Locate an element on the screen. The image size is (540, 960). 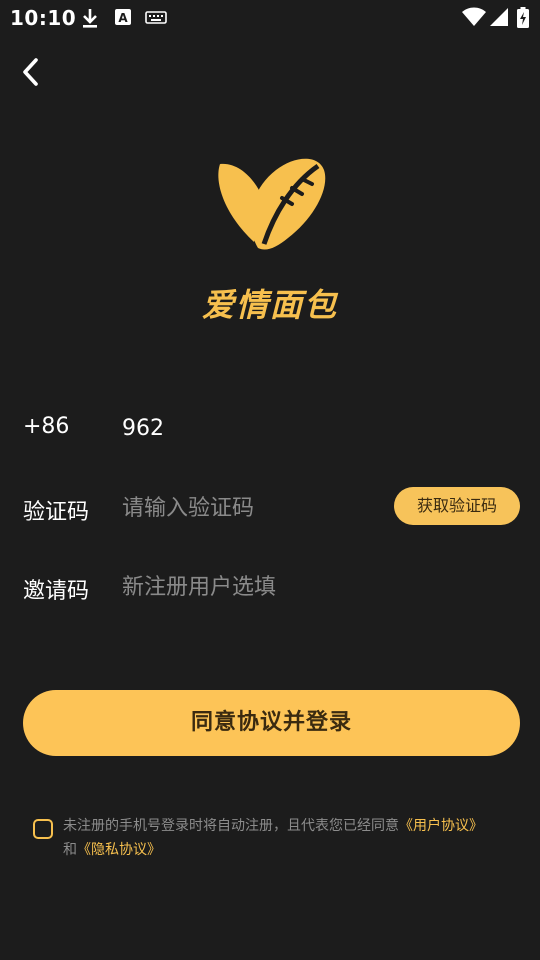
bread-heart-logo is located at coordinates (271, 207).